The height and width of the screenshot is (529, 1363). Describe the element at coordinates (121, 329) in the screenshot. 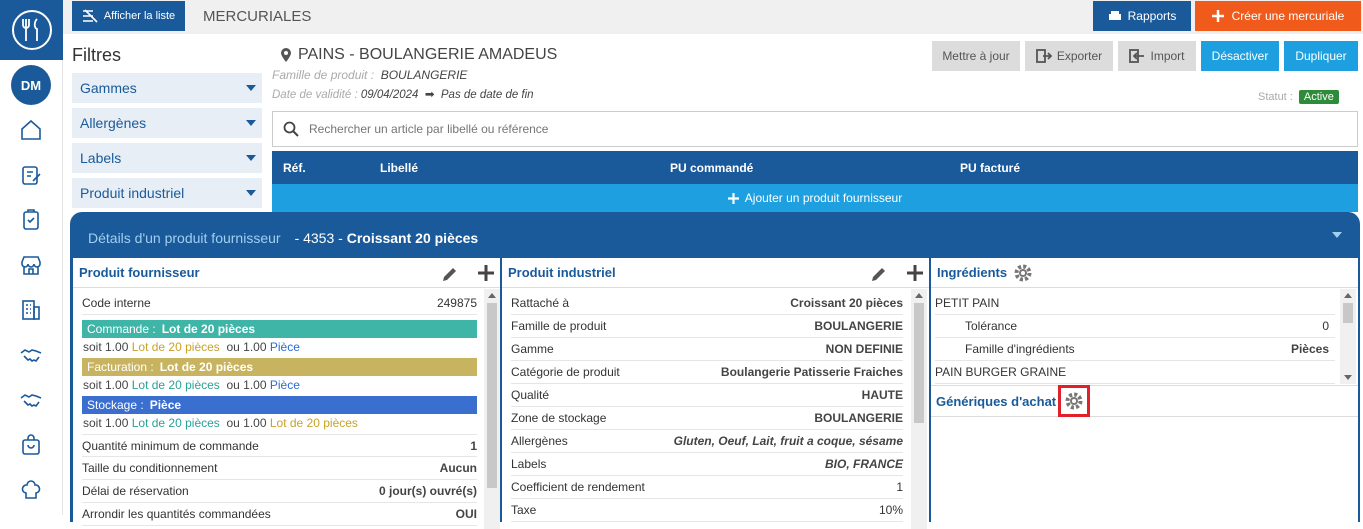

I see `commande-label: Commande :` at that location.